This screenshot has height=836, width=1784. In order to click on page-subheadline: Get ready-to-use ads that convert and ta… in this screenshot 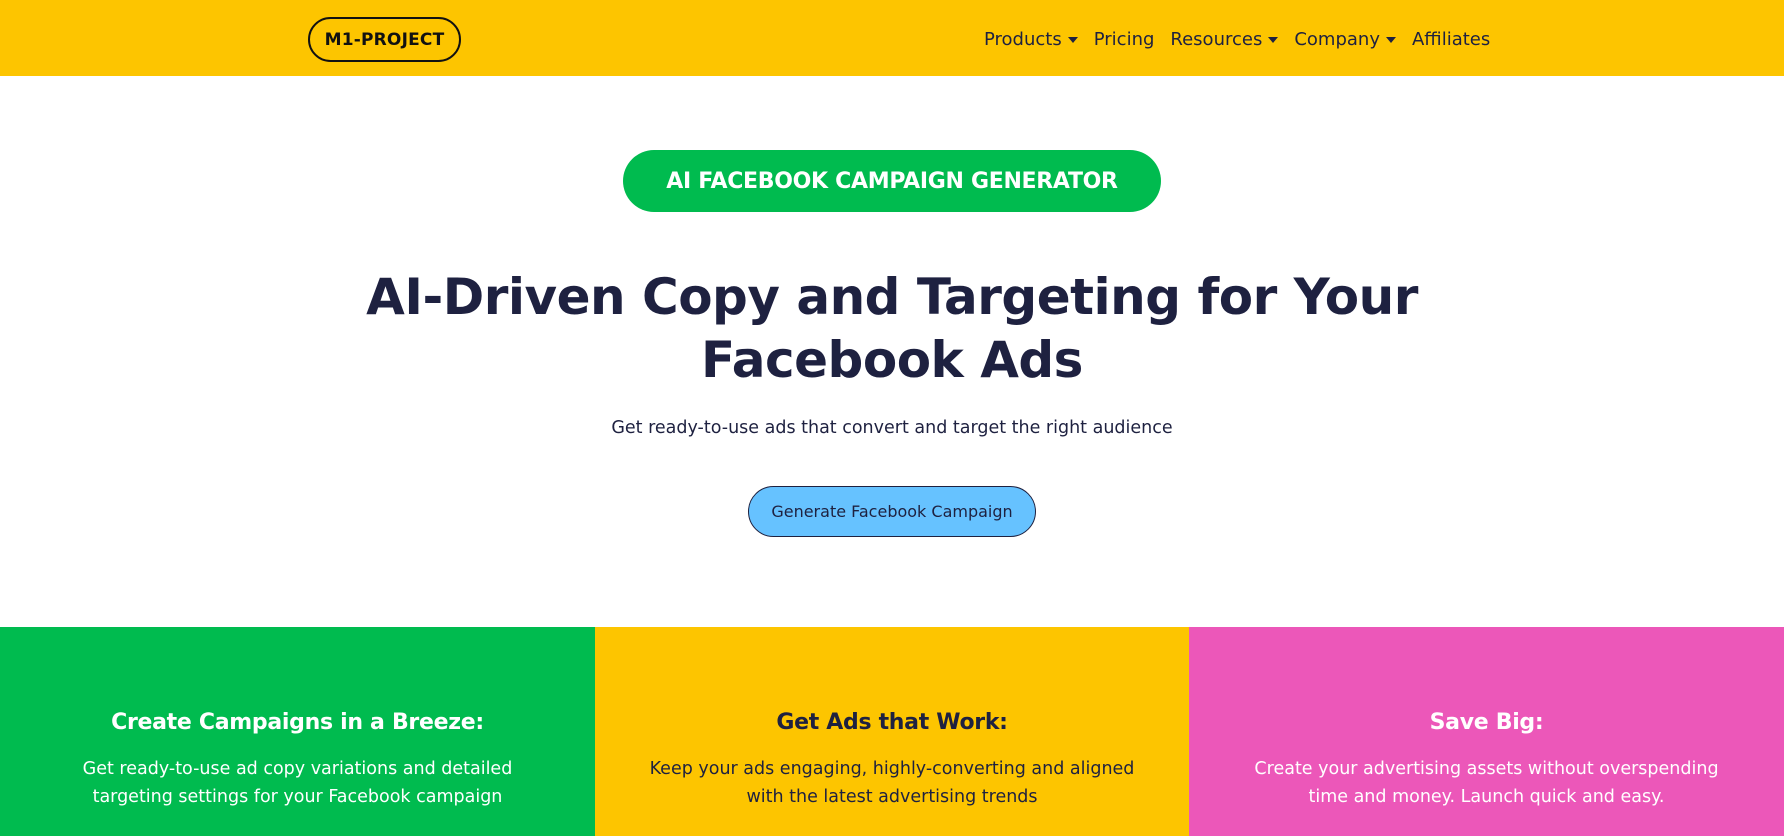, I will do `click(892, 428)`.